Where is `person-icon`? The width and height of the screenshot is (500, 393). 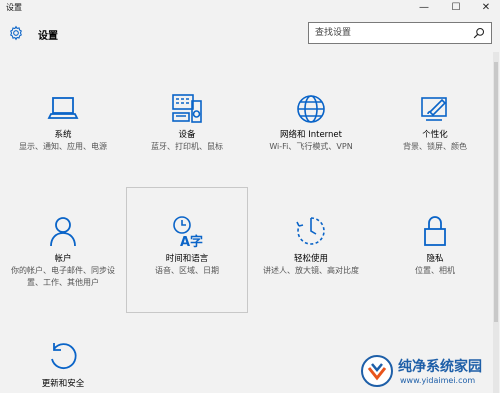 person-icon is located at coordinates (63, 232).